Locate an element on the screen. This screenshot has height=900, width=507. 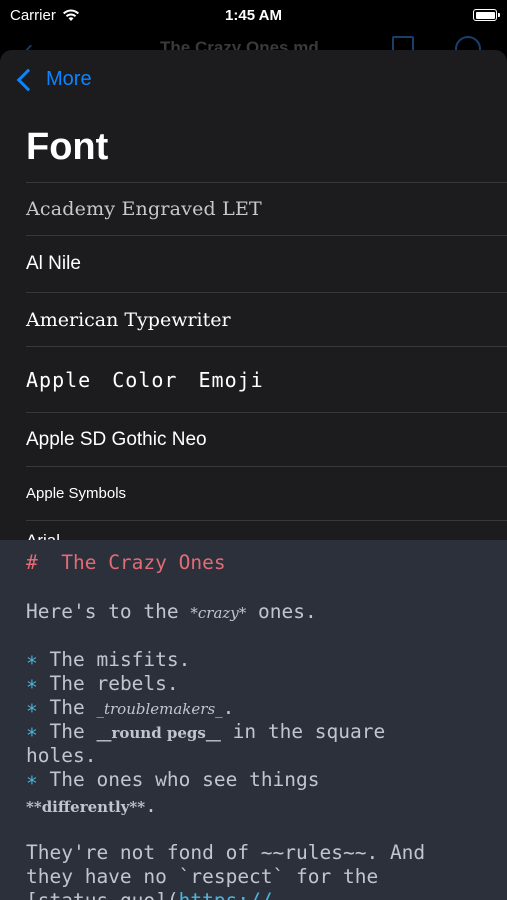
text-run: They're not fond of ~~rules~~. And is located at coordinates (226, 852).